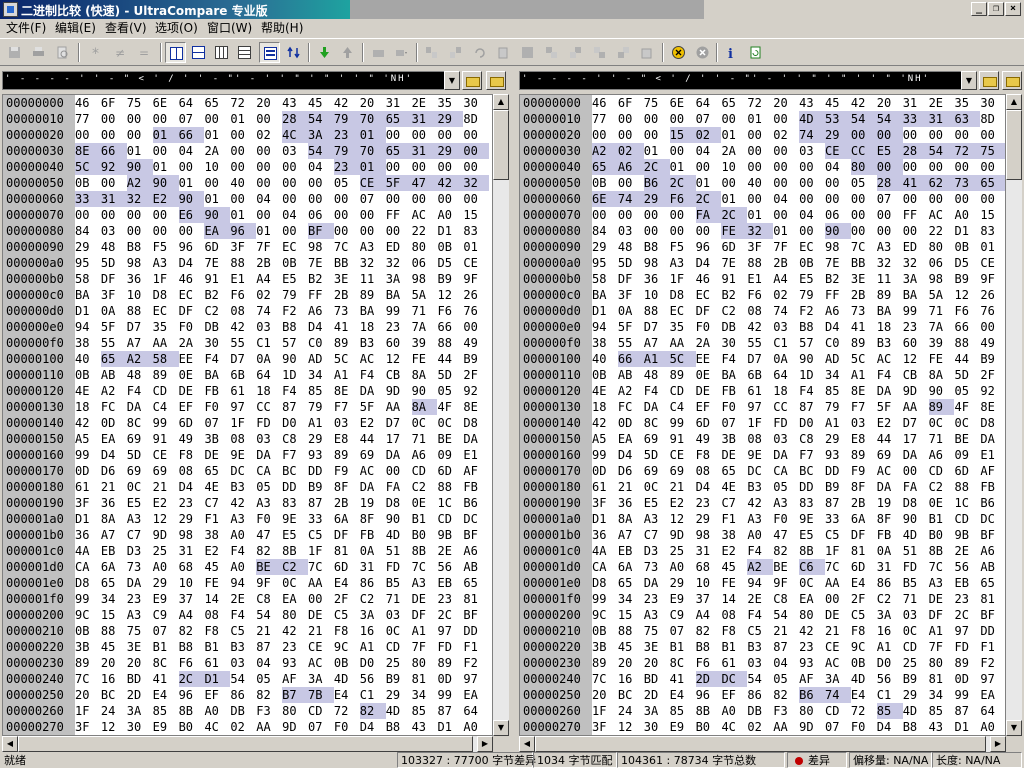 The image size is (1024, 768). What do you see at coordinates (631, 519) in the screenshot?
I see `hex-byte: 8A` at bounding box center [631, 519].